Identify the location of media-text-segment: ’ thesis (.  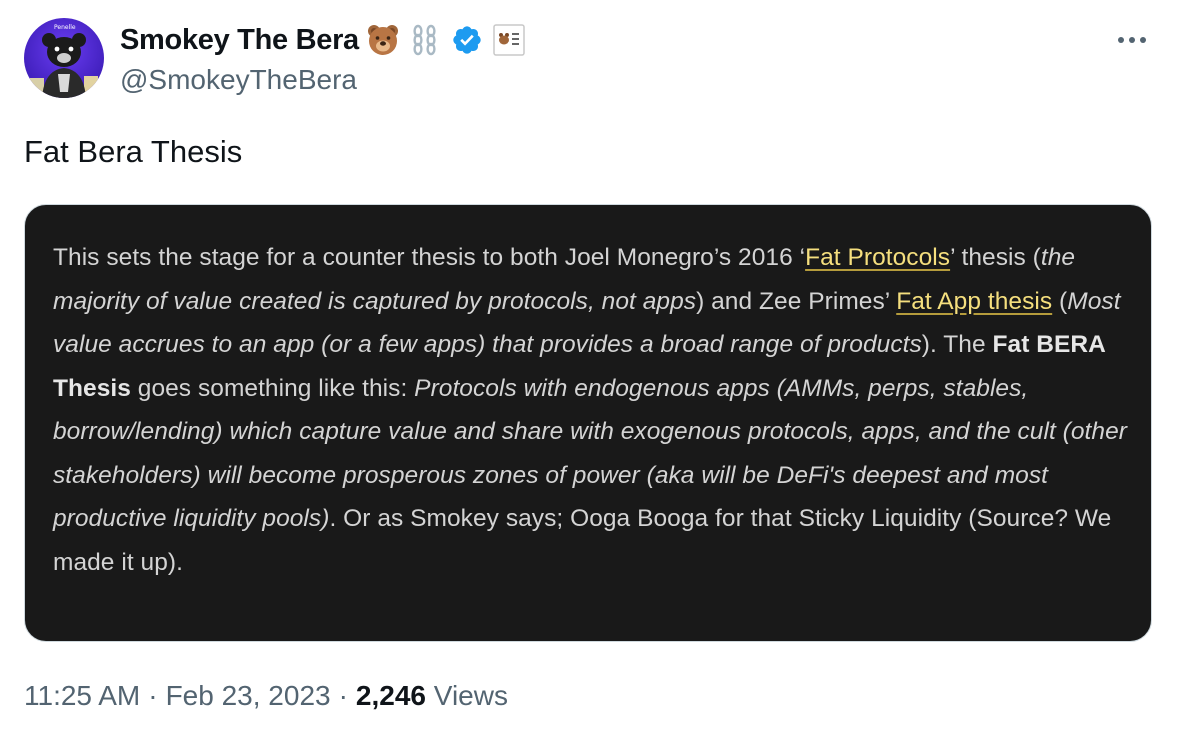
(995, 257).